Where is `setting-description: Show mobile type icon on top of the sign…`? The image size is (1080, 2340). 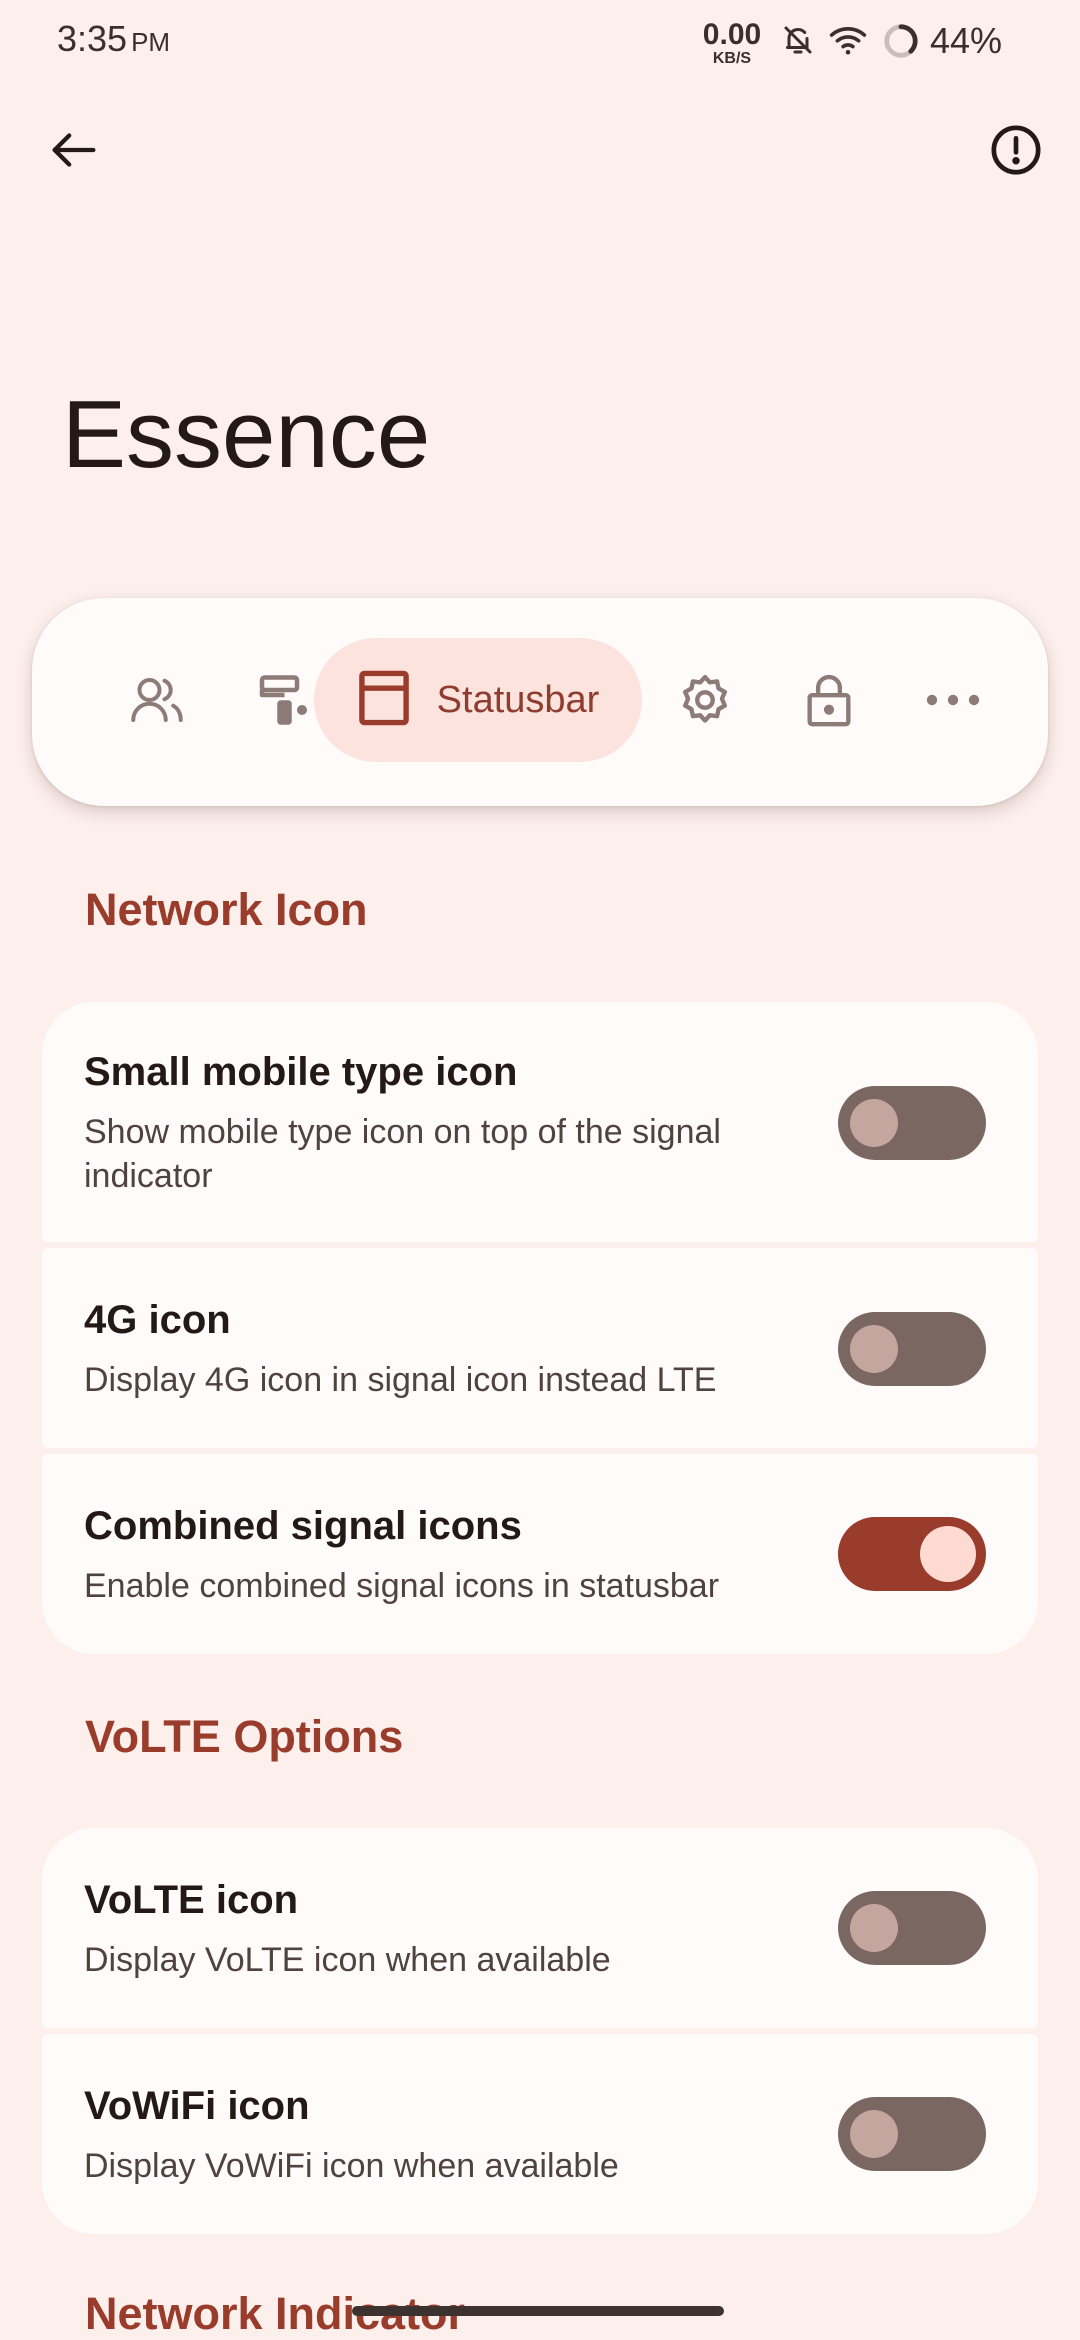
setting-description: Show mobile type icon on top of the sign… is located at coordinates (402, 1154).